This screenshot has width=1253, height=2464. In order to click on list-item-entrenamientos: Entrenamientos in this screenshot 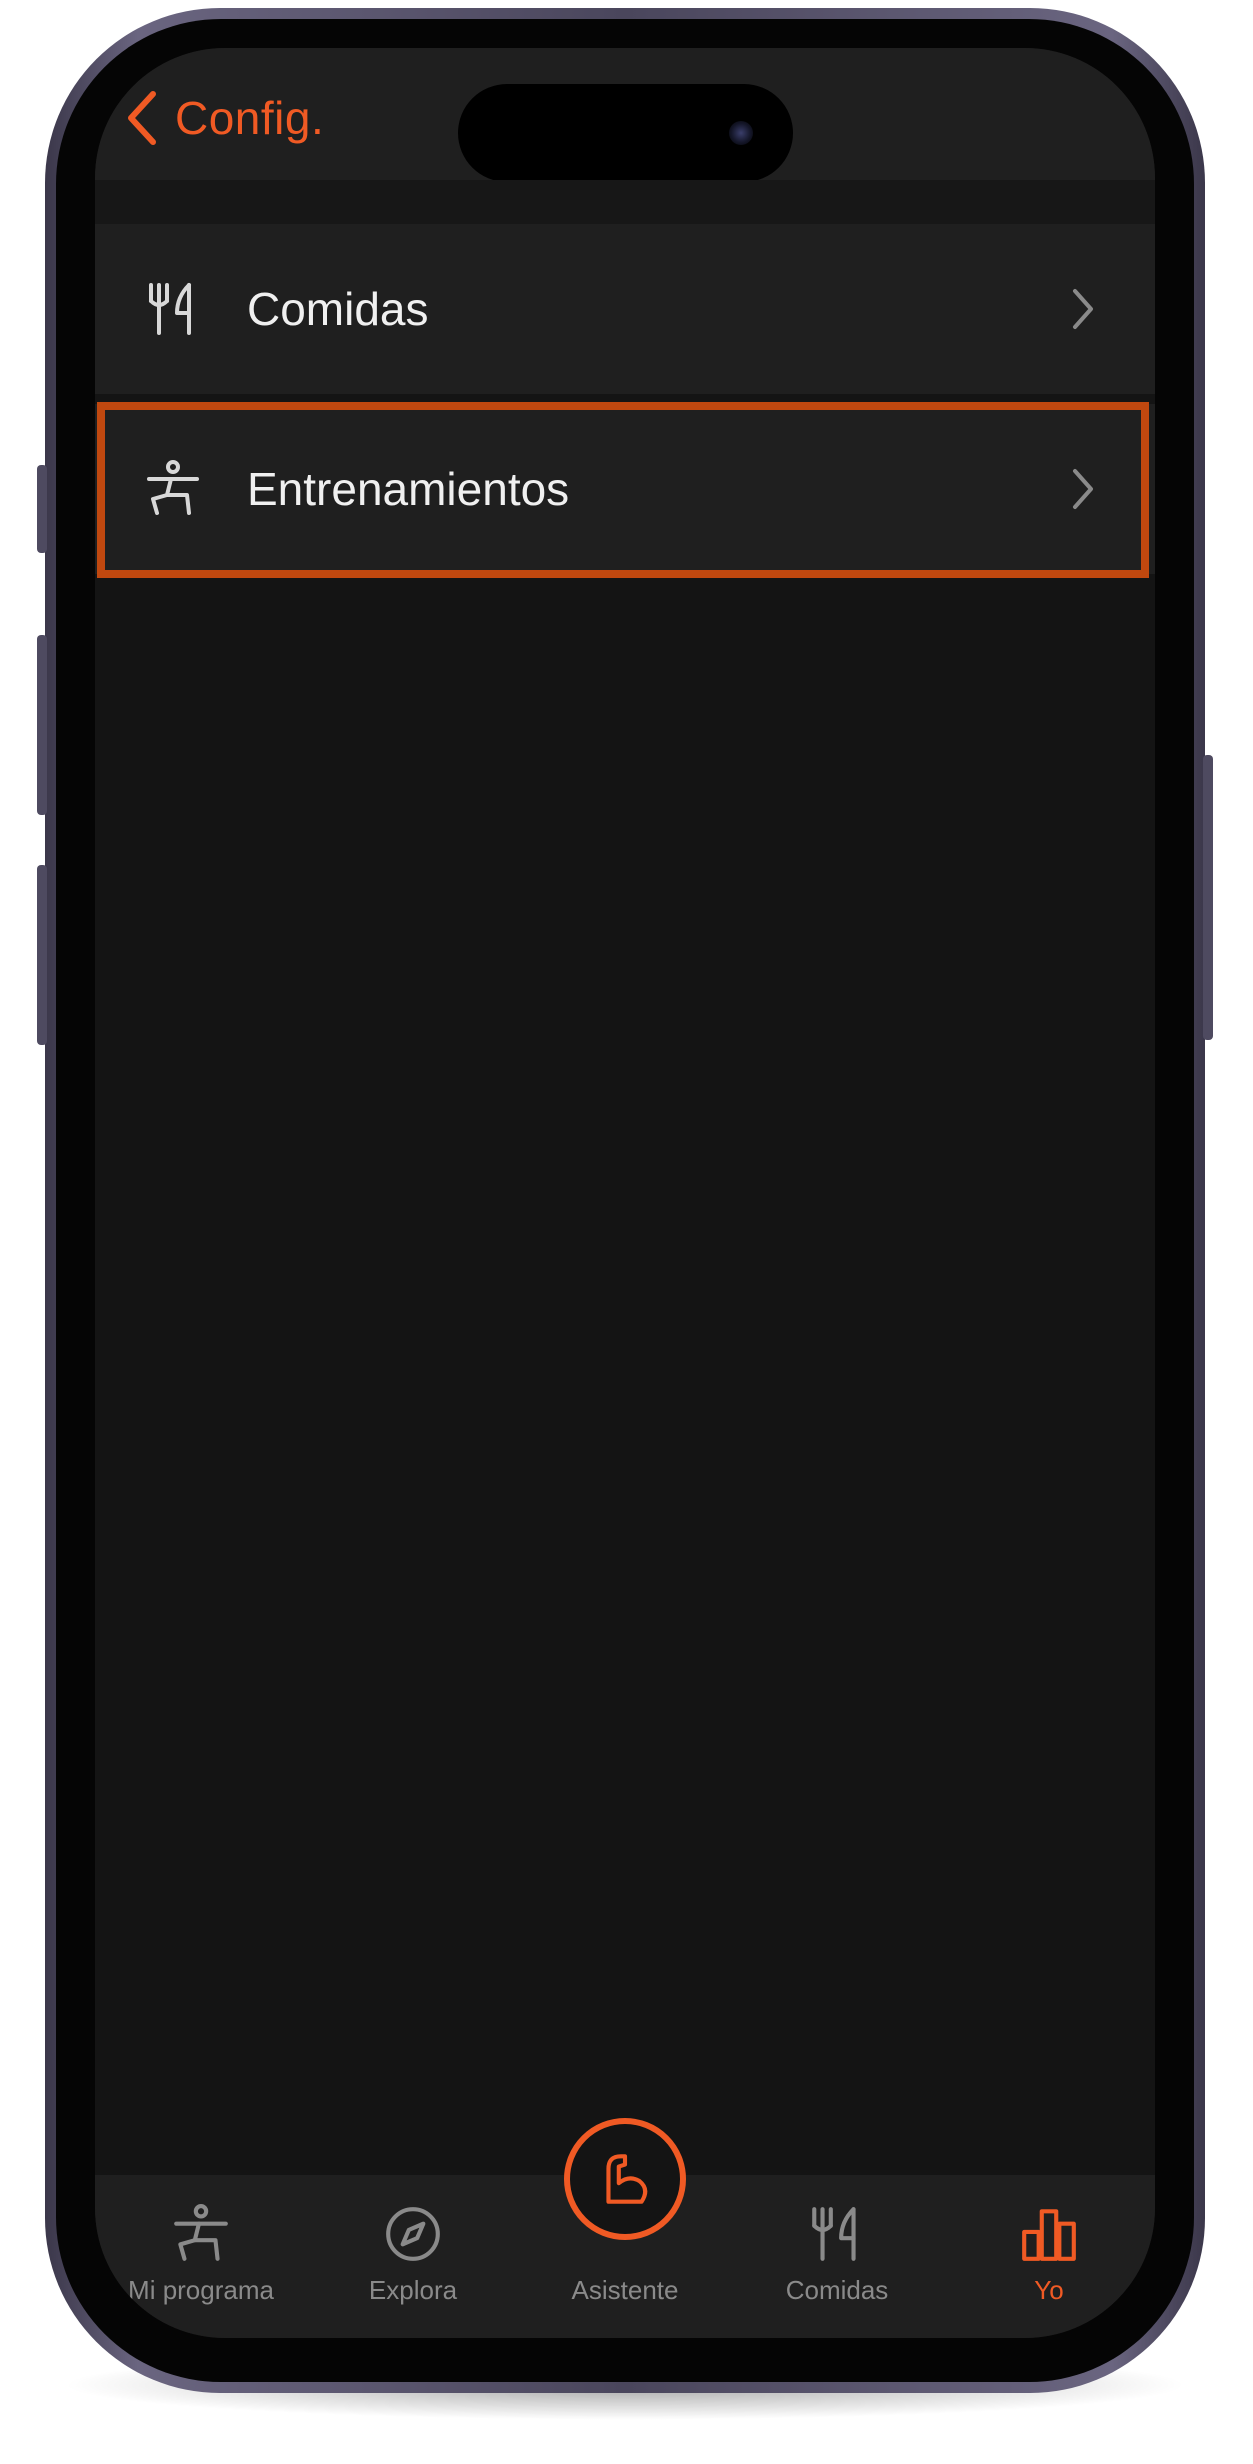, I will do `click(625, 489)`.